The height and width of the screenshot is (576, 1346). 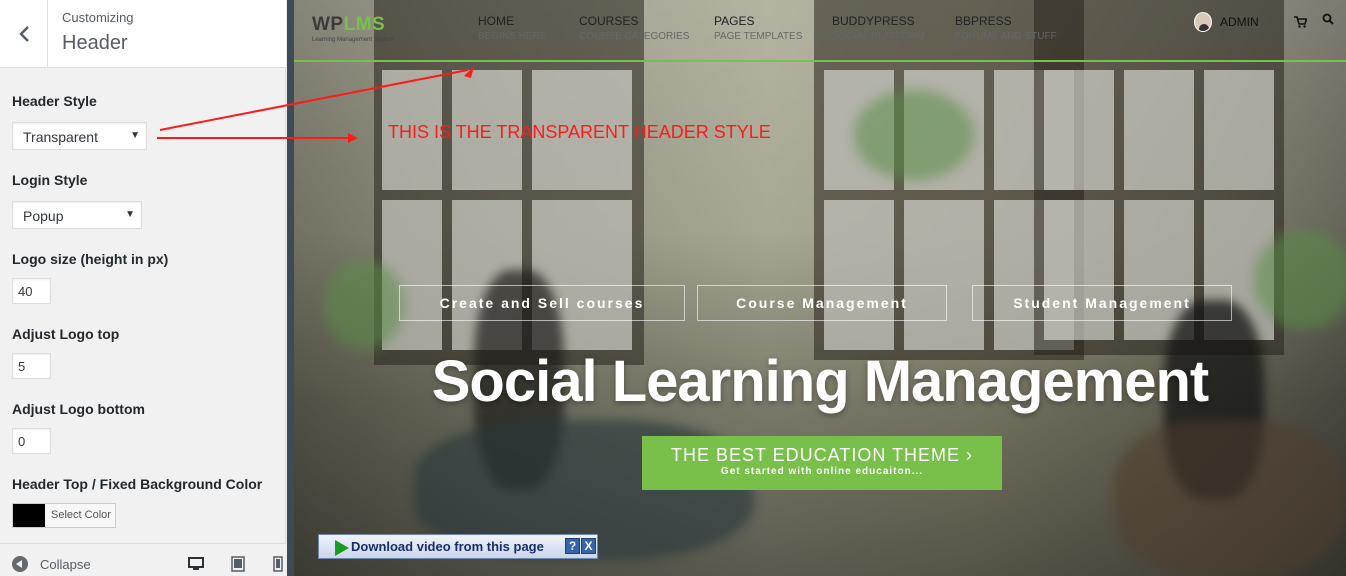 I want to click on login-style-label: Login Style, so click(x=50, y=180).